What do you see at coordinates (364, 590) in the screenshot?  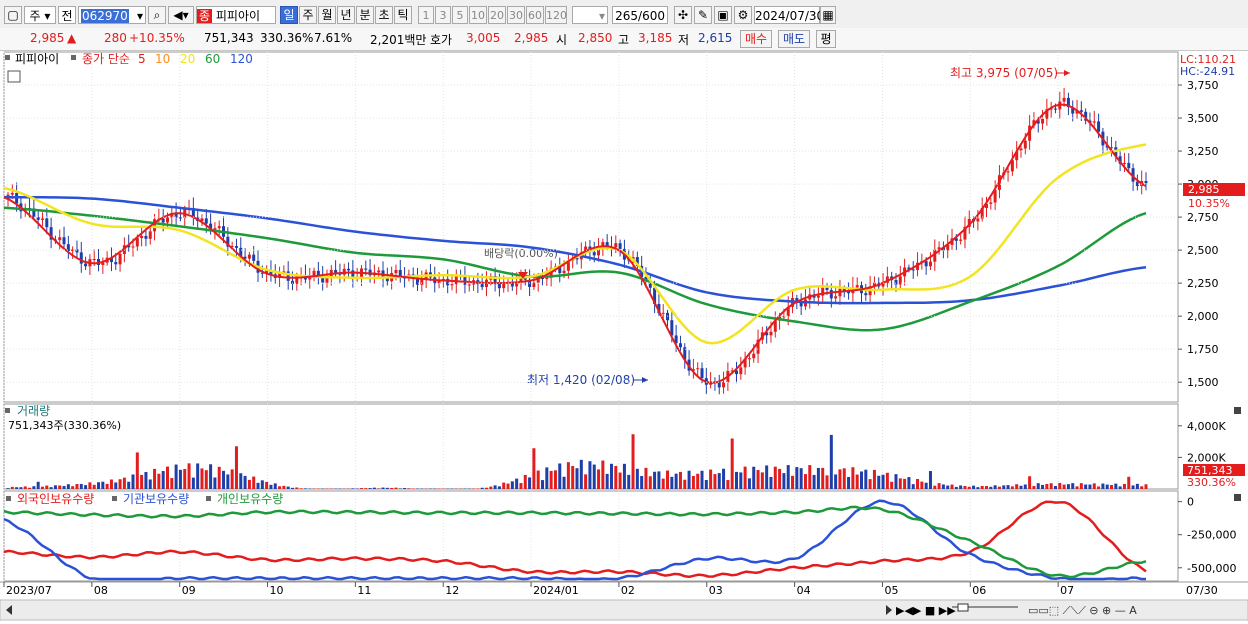 I see `date-tick-label: 11` at bounding box center [364, 590].